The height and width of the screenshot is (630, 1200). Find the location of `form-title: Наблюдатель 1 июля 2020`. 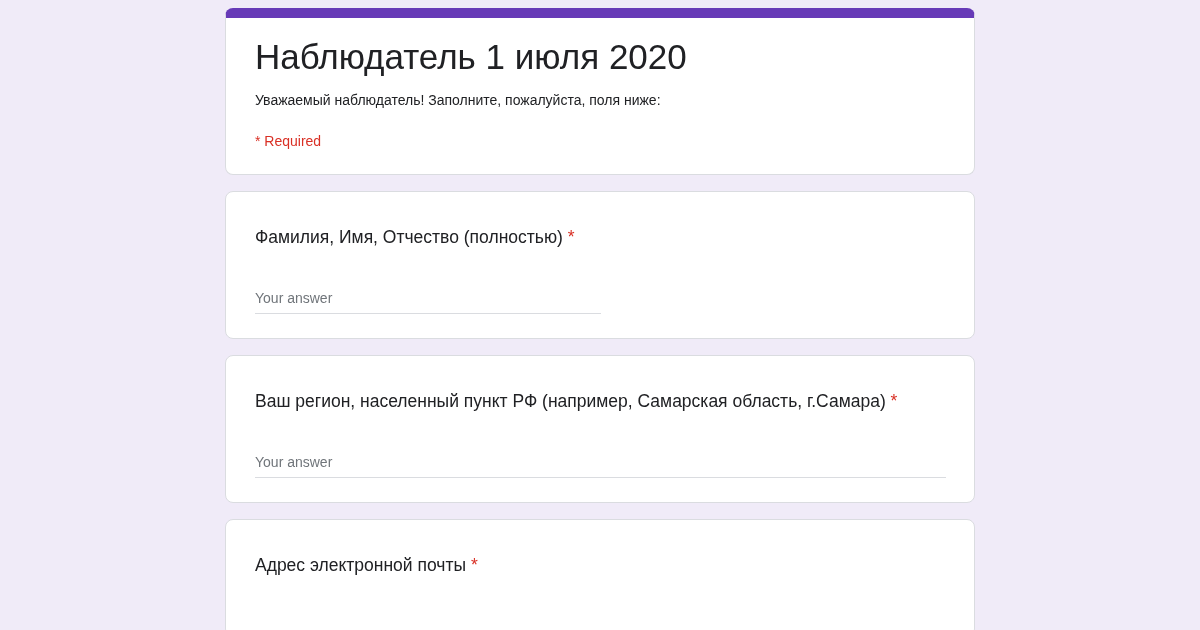

form-title: Наблюдатель 1 июля 2020 is located at coordinates (471, 57).